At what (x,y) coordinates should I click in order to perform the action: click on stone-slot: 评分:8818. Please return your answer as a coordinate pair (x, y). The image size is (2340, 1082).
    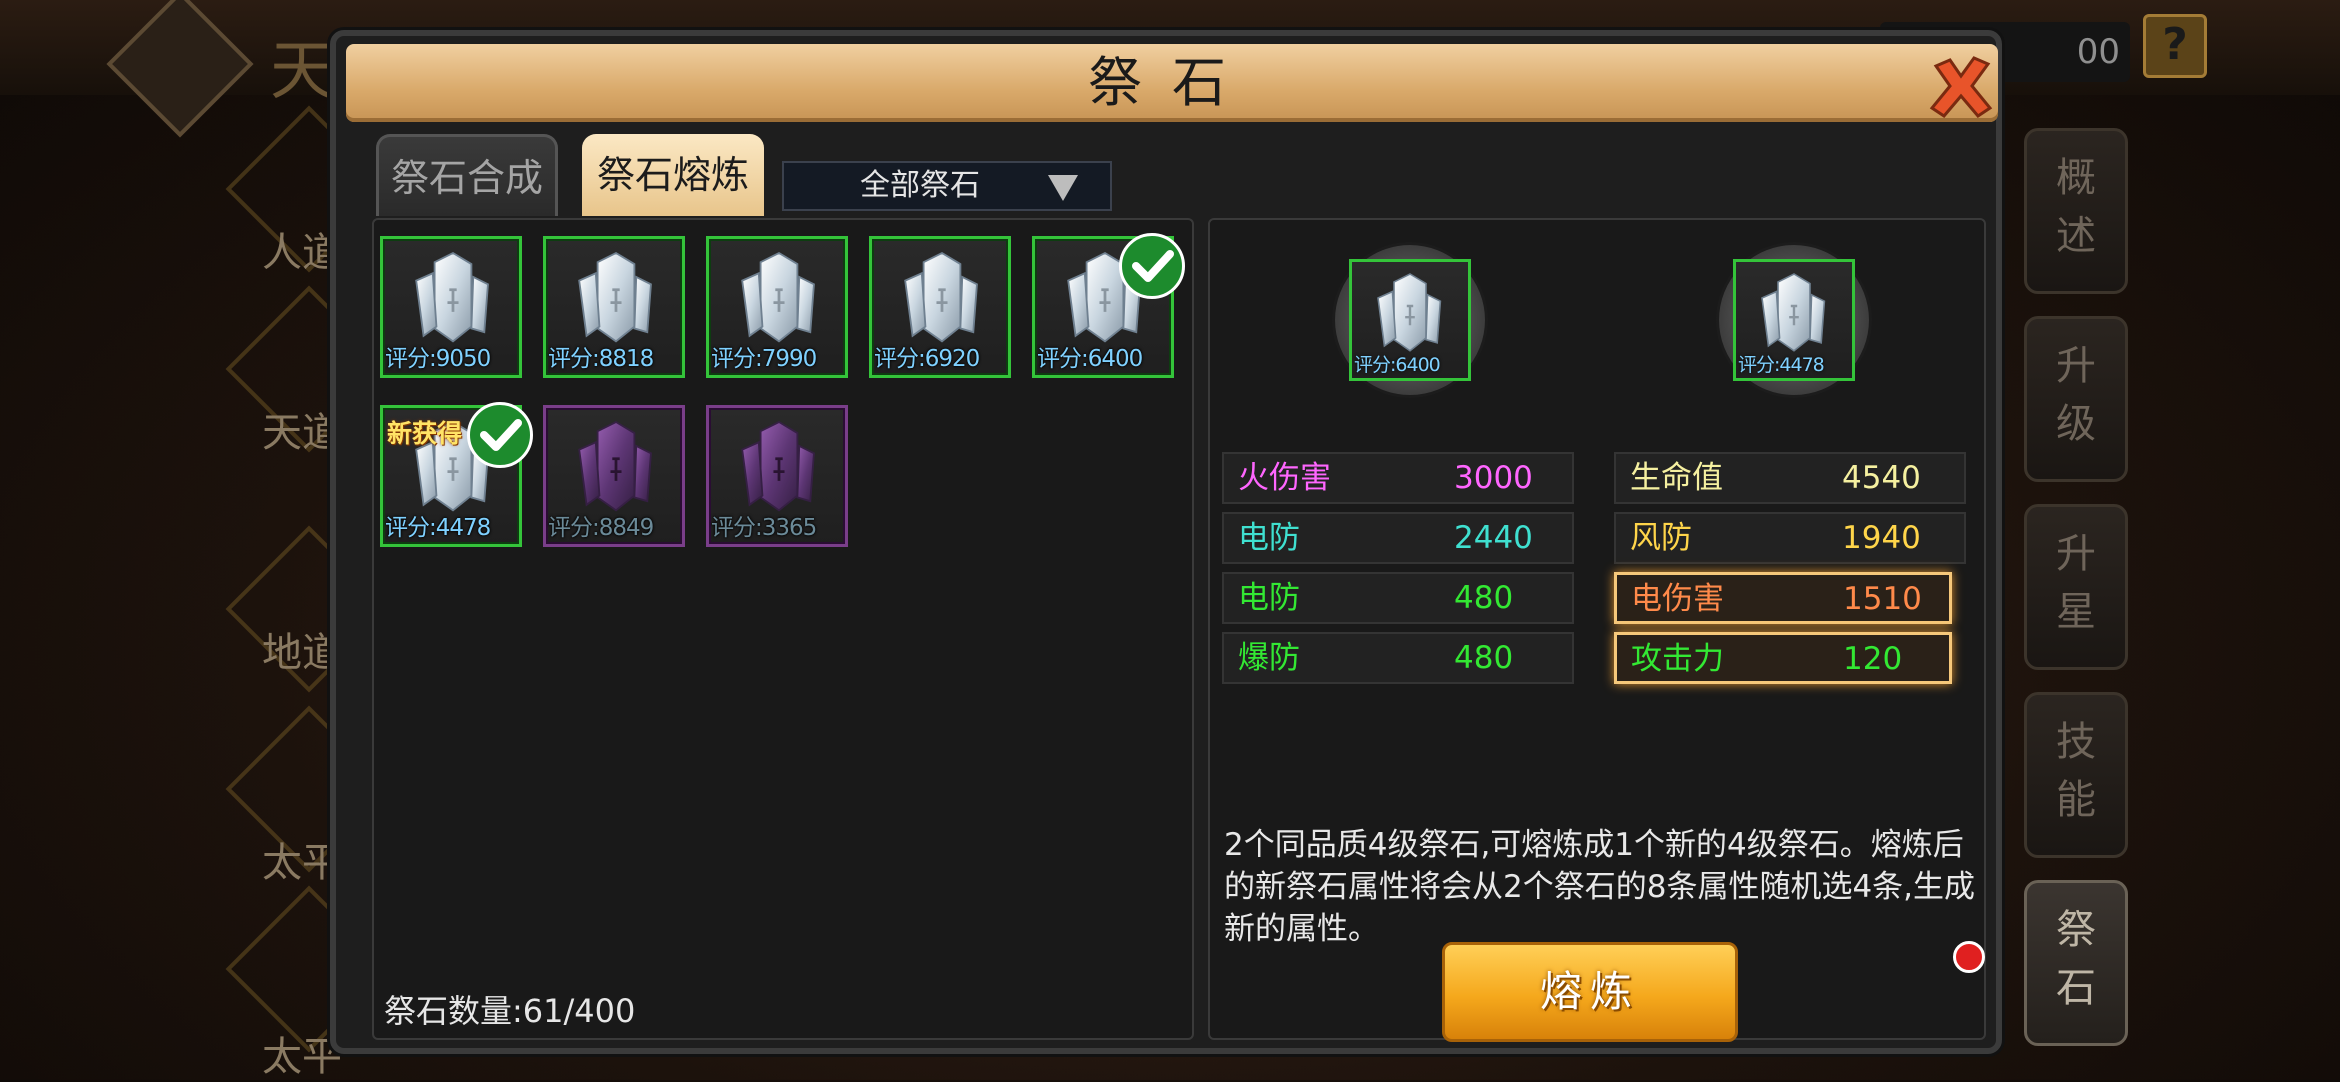
    Looking at the image, I should click on (614, 307).